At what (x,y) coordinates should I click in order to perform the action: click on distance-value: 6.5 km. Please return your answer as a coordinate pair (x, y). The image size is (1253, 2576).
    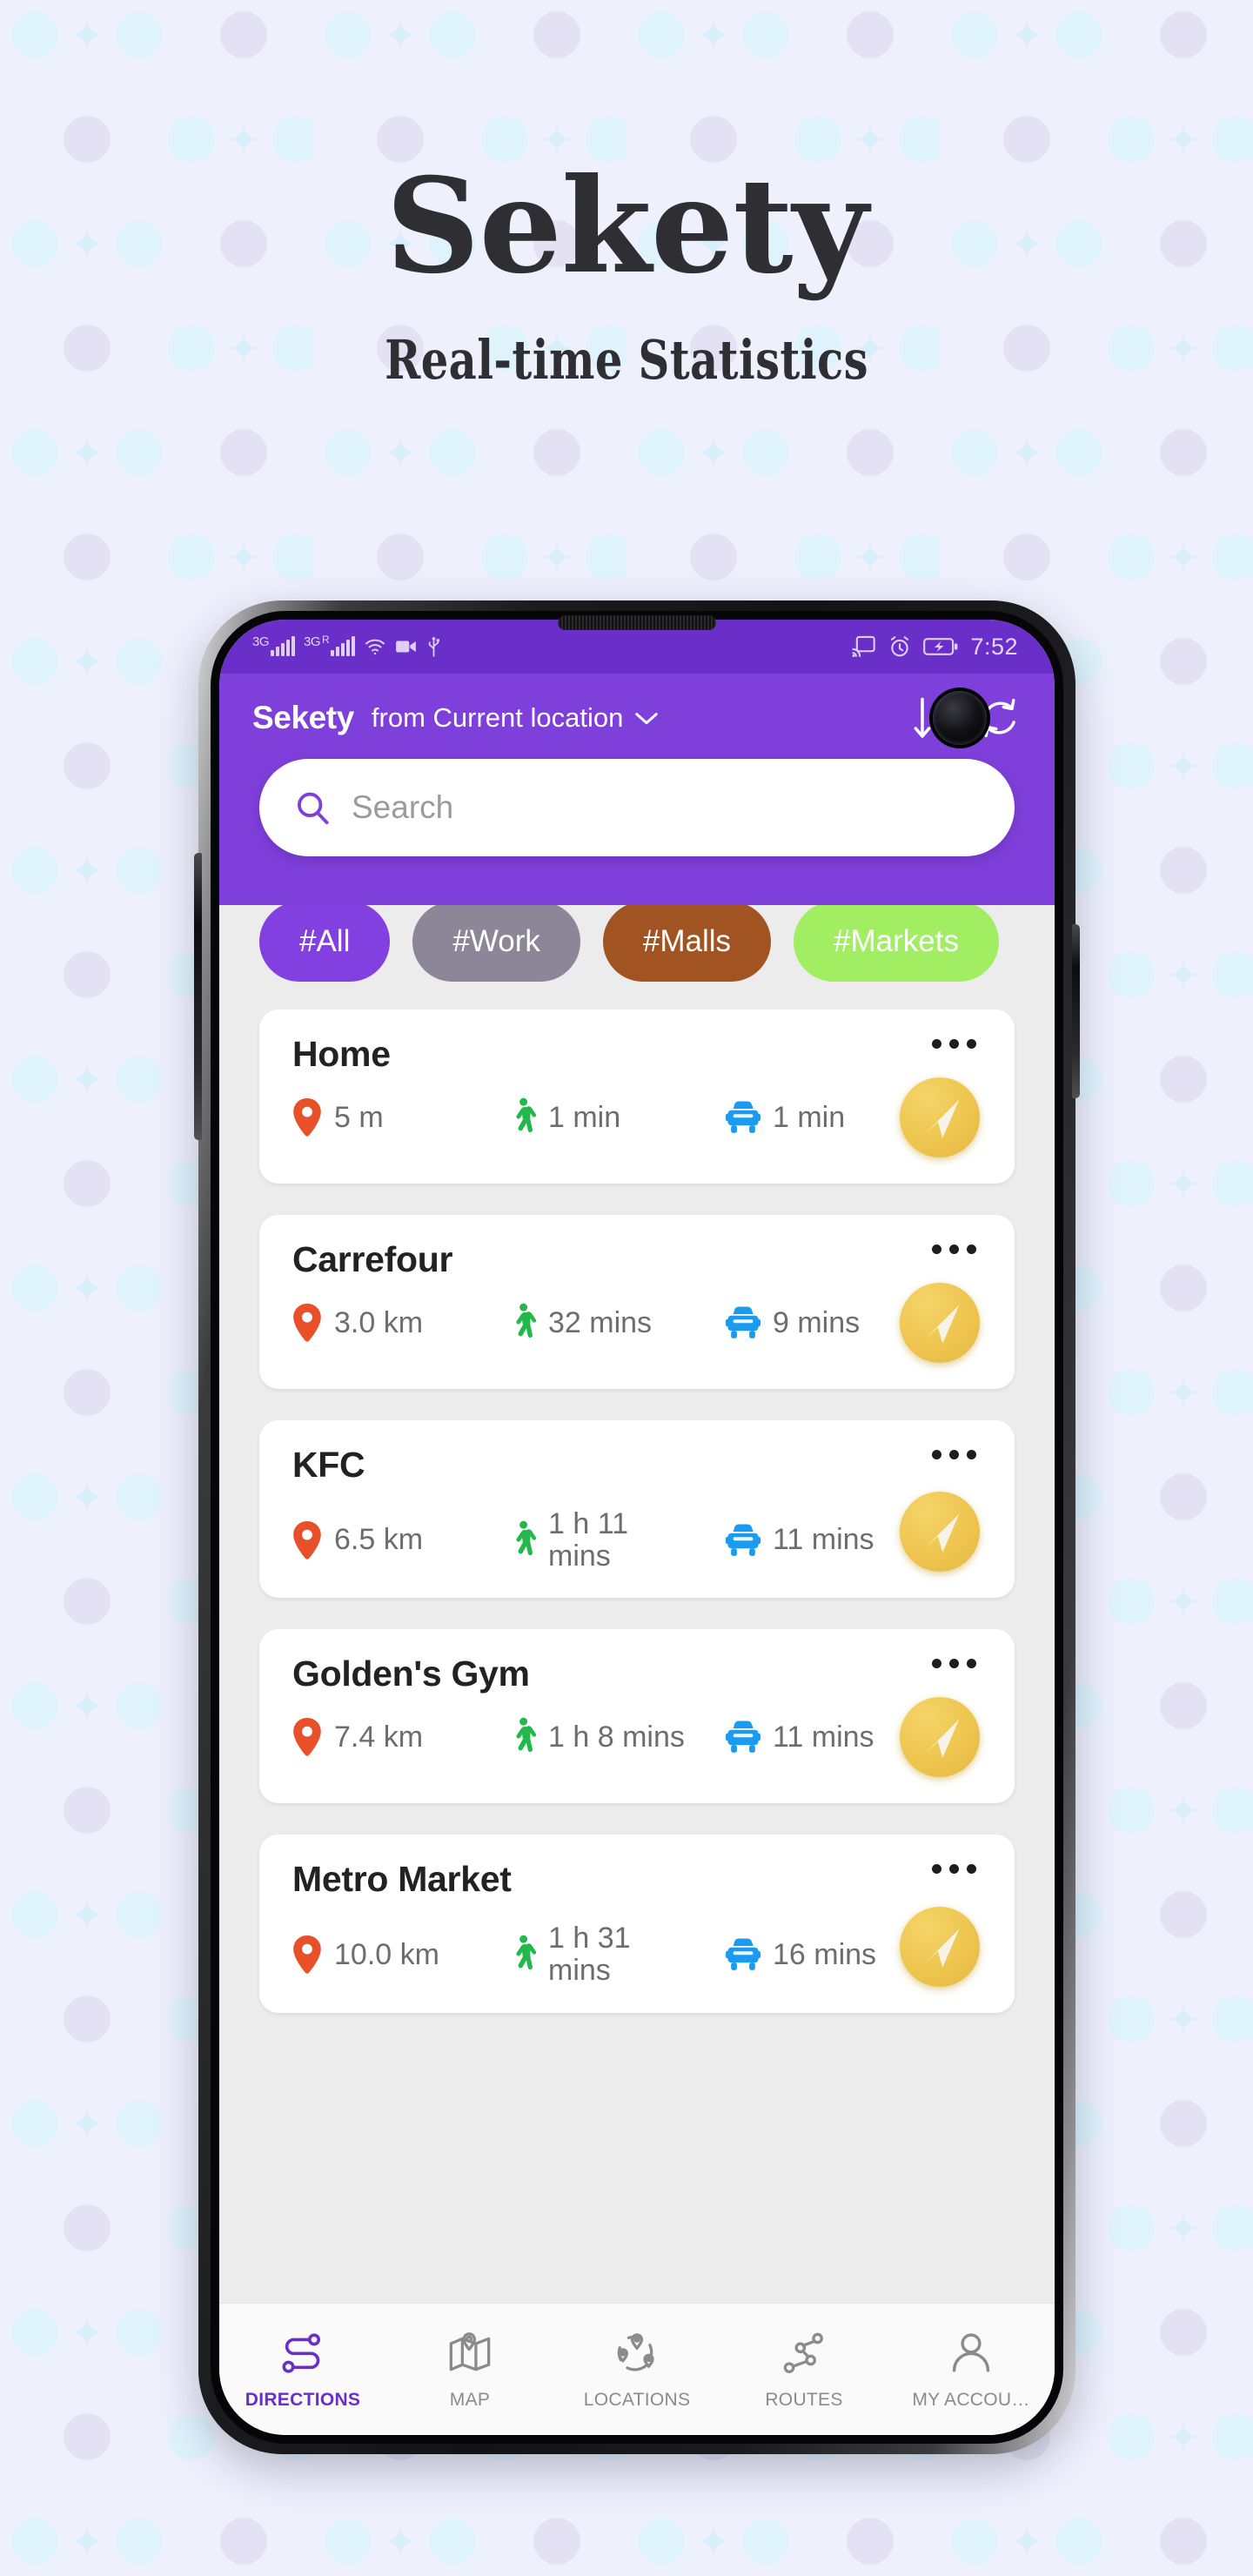
    Looking at the image, I should click on (379, 1540).